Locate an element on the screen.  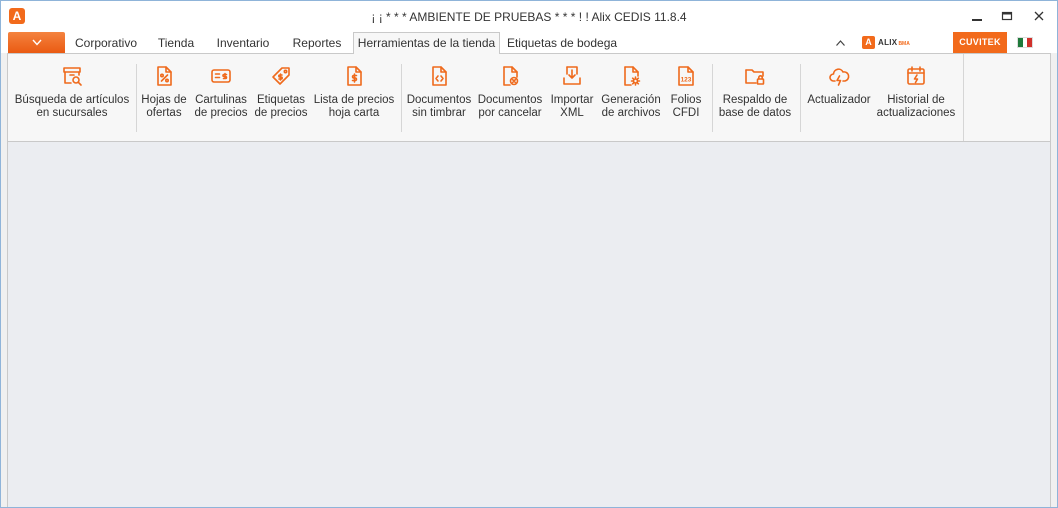
chevron-up-icon is located at coordinates (840, 43).